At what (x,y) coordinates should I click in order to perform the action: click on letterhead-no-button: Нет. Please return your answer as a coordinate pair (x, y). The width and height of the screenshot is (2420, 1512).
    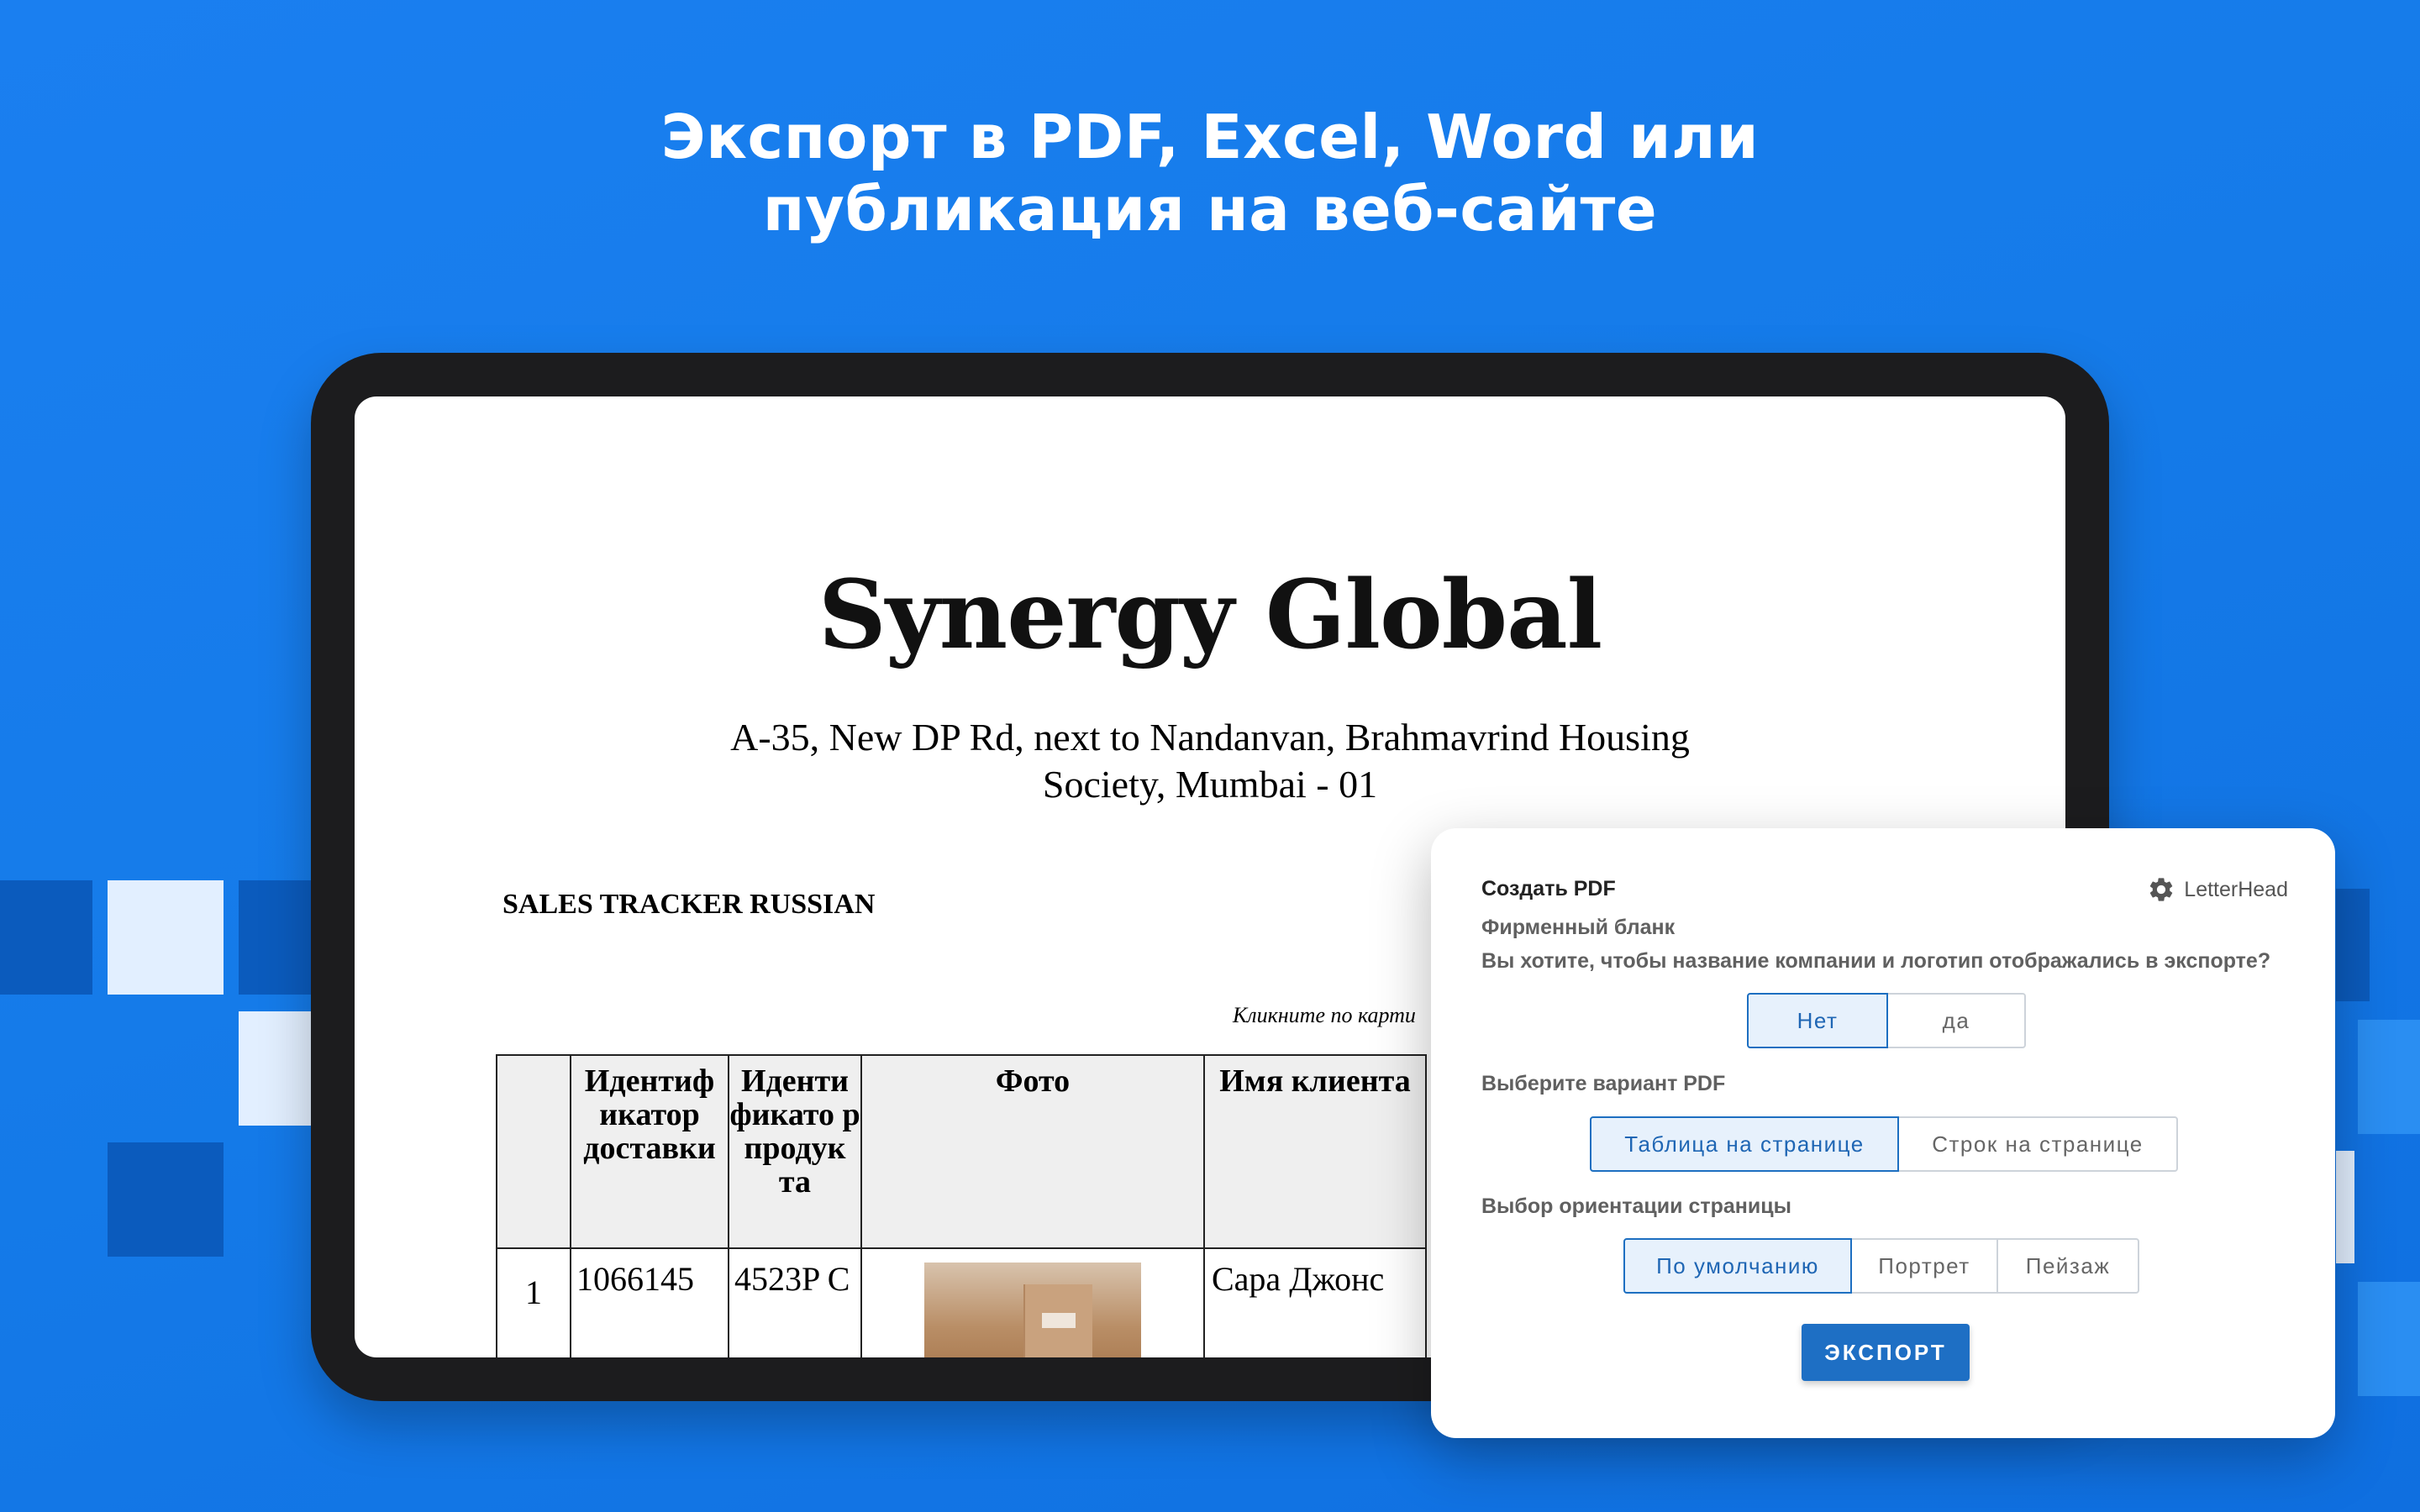
    Looking at the image, I should click on (1817, 1020).